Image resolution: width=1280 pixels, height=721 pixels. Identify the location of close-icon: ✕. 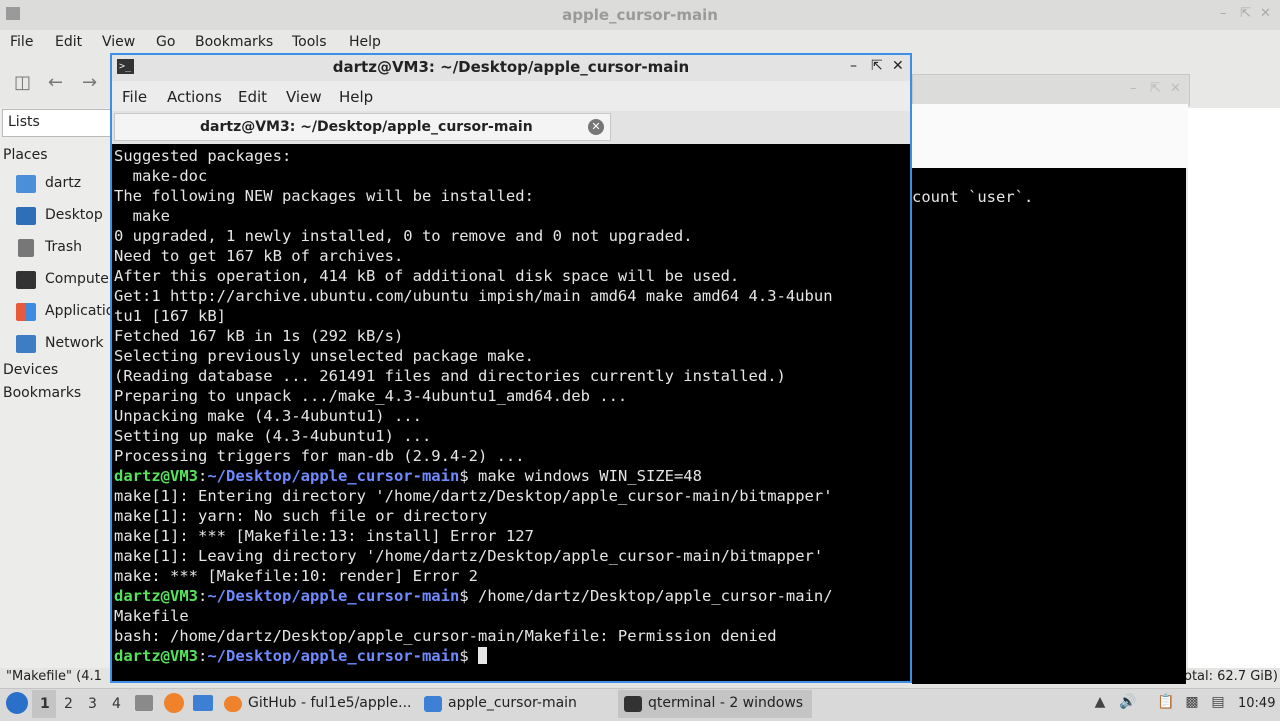
(1265, 13).